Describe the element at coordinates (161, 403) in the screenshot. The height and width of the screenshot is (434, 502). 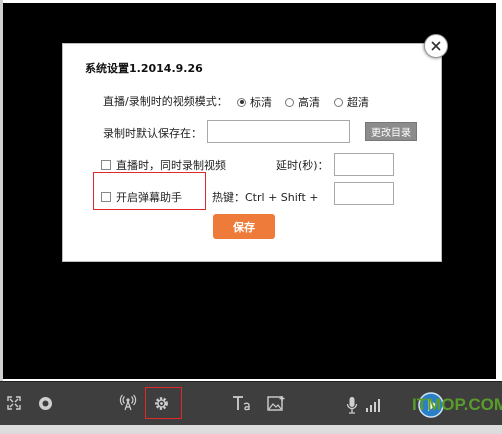
I see `settings-icon` at that location.